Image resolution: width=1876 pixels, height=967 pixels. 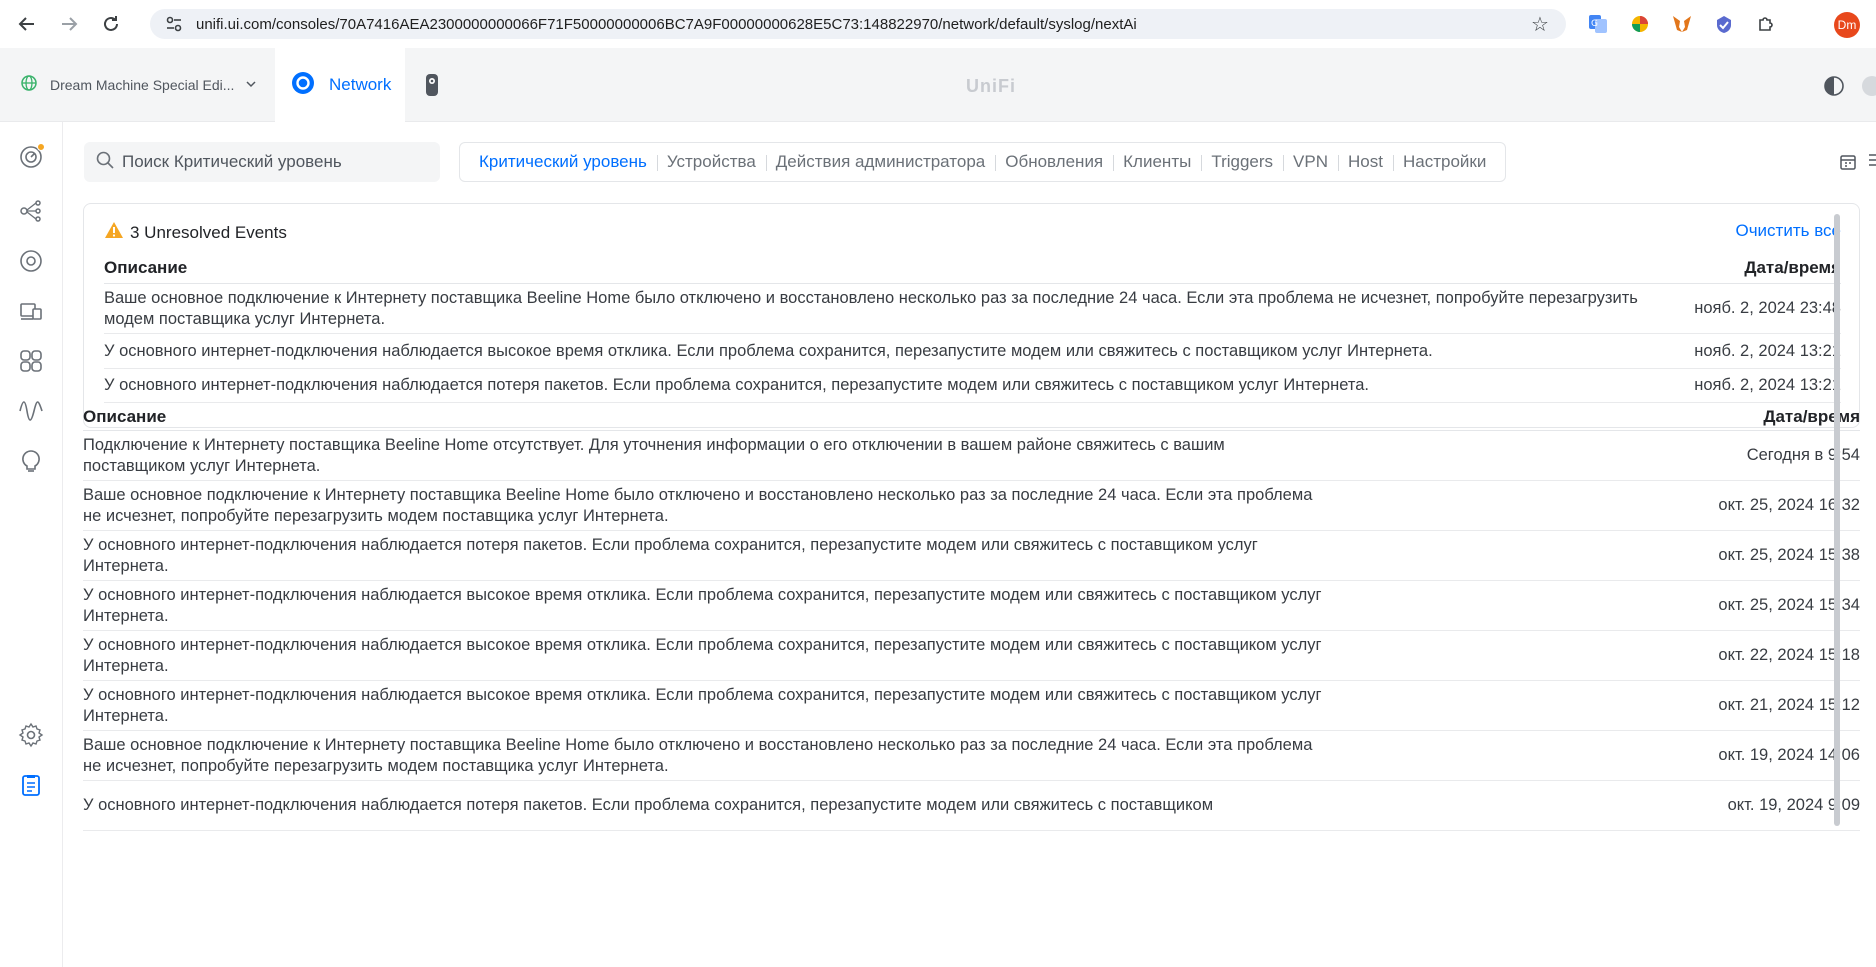 What do you see at coordinates (69, 24) in the screenshot?
I see `forward-icon` at bounding box center [69, 24].